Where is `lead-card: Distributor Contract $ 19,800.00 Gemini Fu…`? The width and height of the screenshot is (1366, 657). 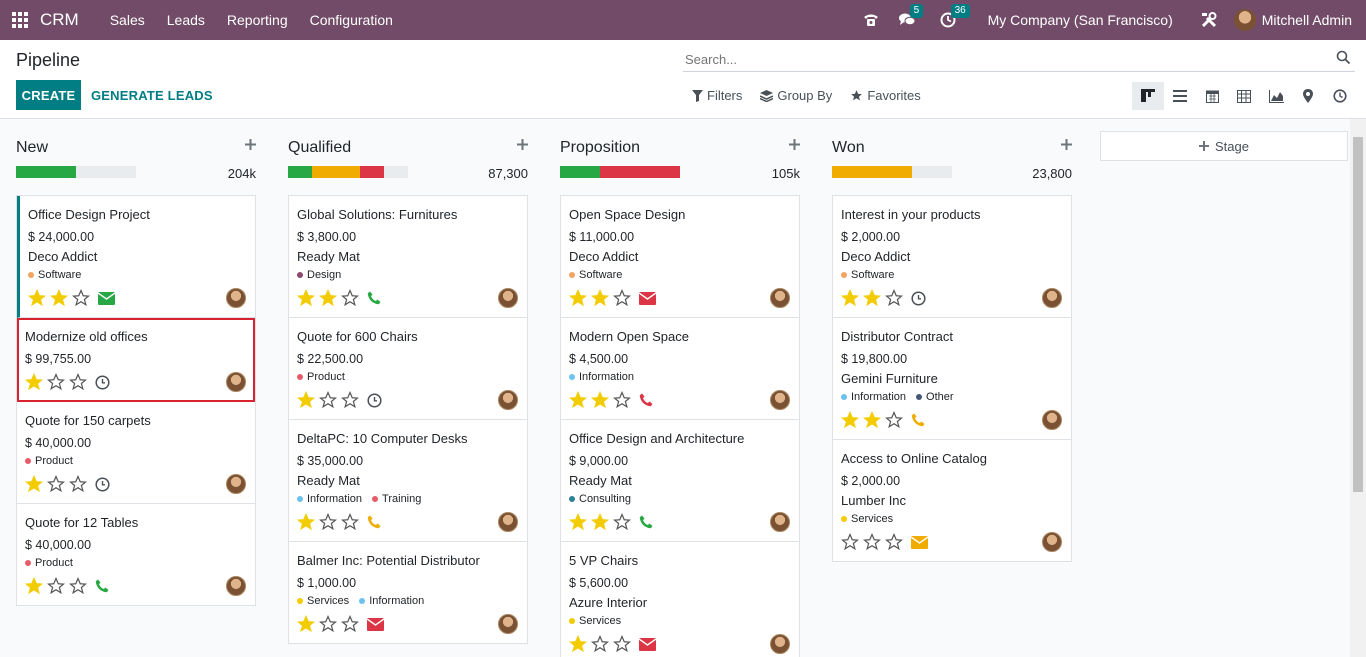
lead-card: Distributor Contract $ 19,800.00 Gemini Fu… is located at coordinates (952, 379).